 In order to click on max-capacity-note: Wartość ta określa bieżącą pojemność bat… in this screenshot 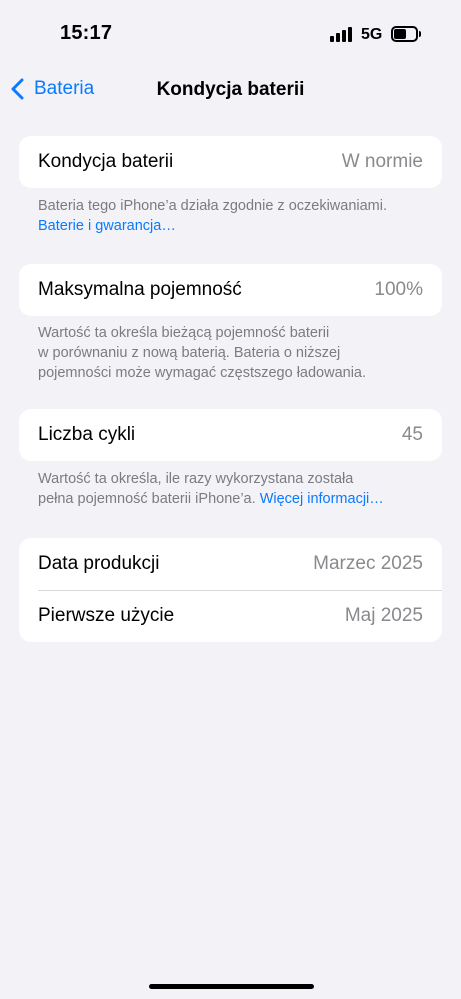, I will do `click(235, 353)`.